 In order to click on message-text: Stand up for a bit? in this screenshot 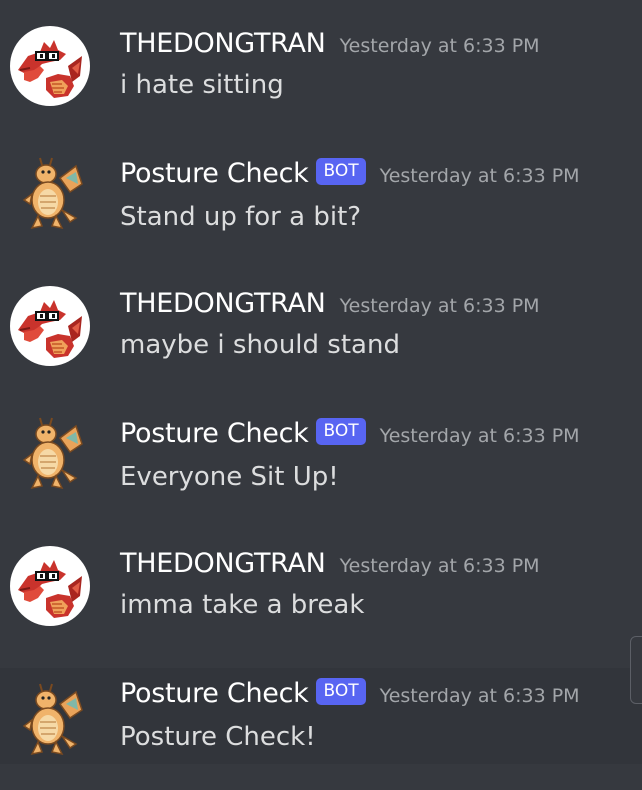, I will do `click(241, 217)`.